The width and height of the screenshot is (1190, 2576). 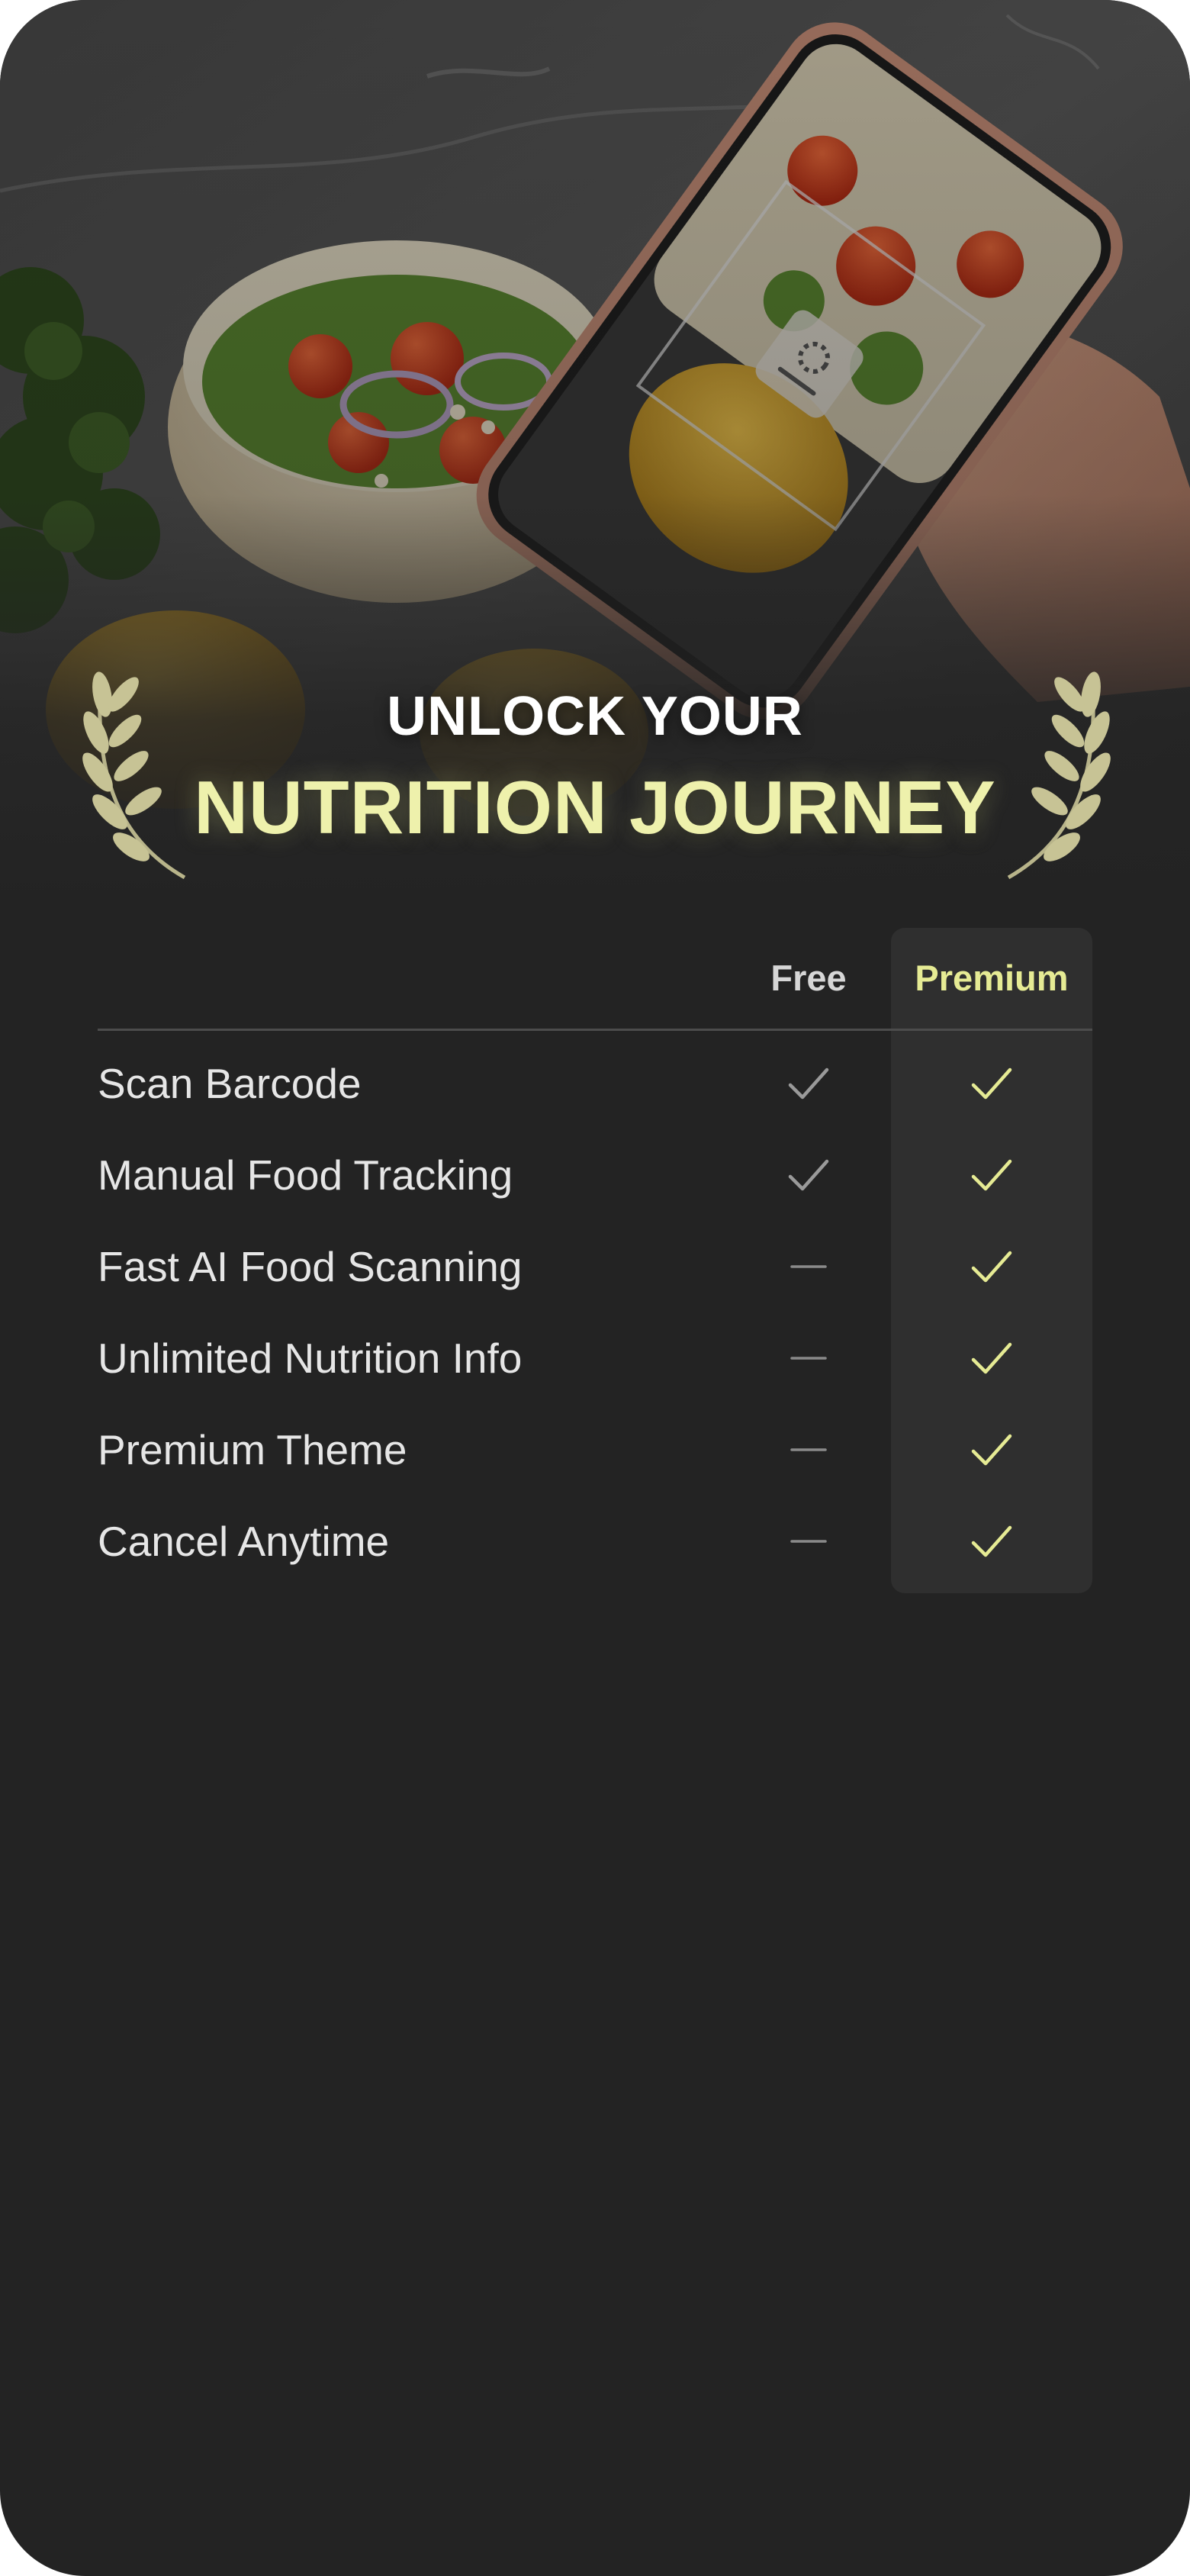 I want to click on feature-label: Scan Barcode, so click(x=230, y=1083).